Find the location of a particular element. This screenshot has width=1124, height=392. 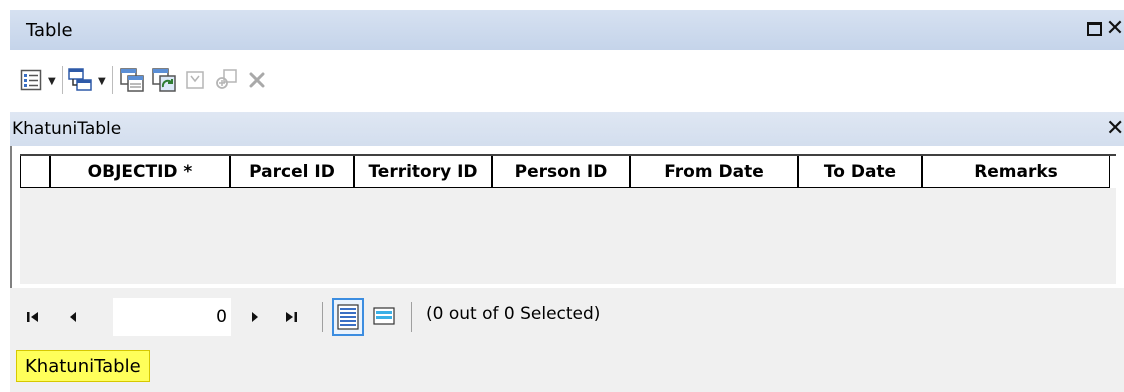

maximize-button is located at coordinates (1094, 29).